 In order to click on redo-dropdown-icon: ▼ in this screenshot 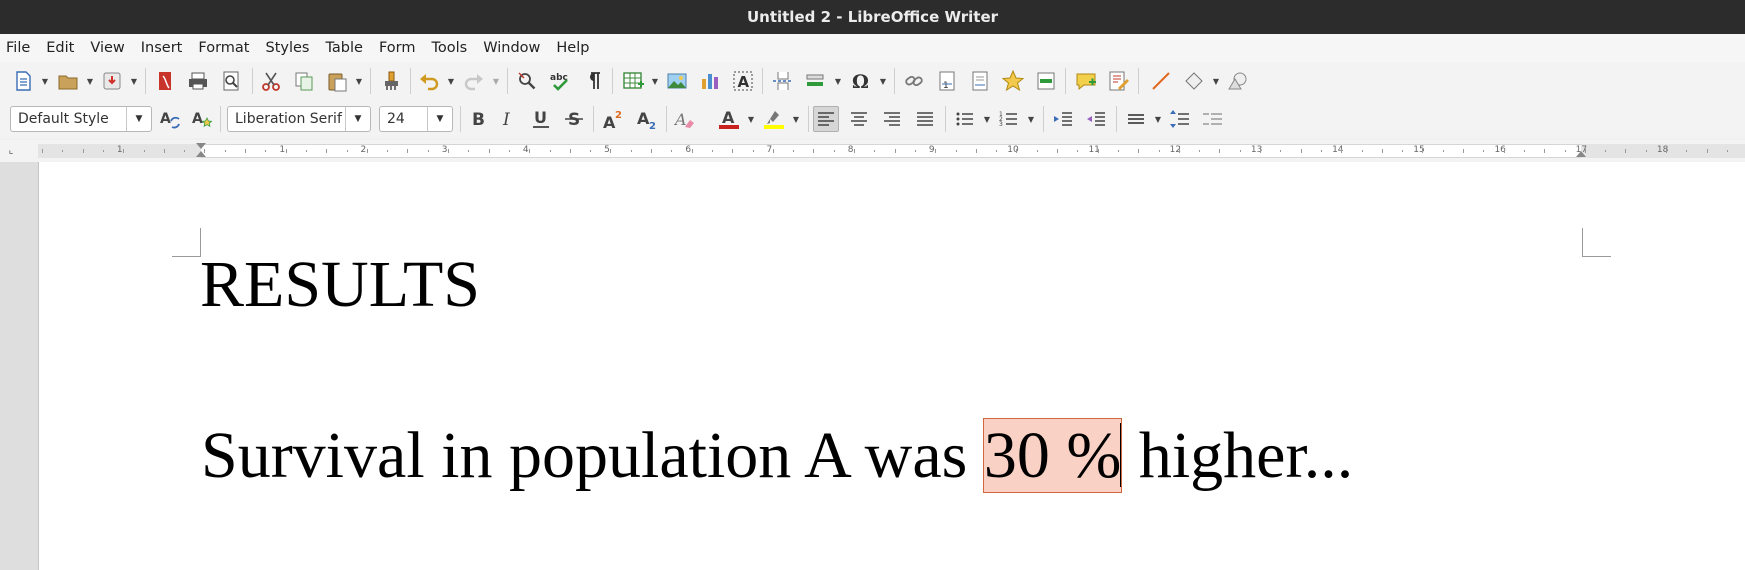, I will do `click(496, 81)`.